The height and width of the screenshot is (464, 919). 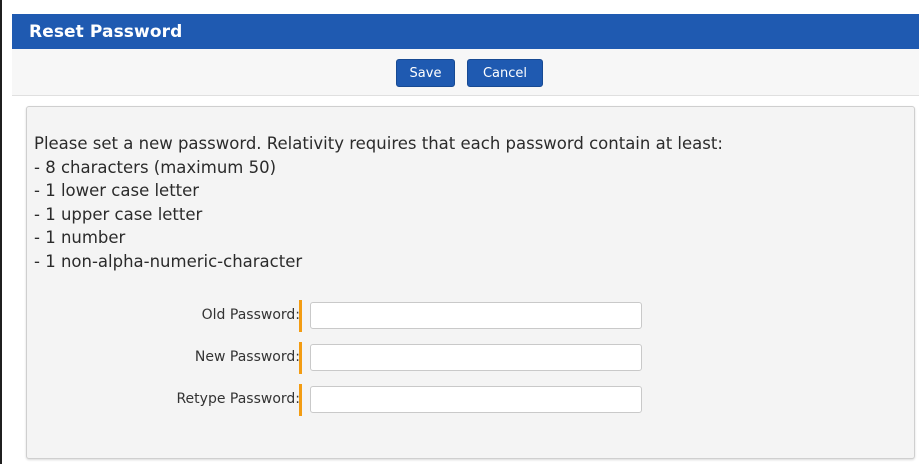 I want to click on action-toolbar: Save Cancel, so click(x=465, y=72).